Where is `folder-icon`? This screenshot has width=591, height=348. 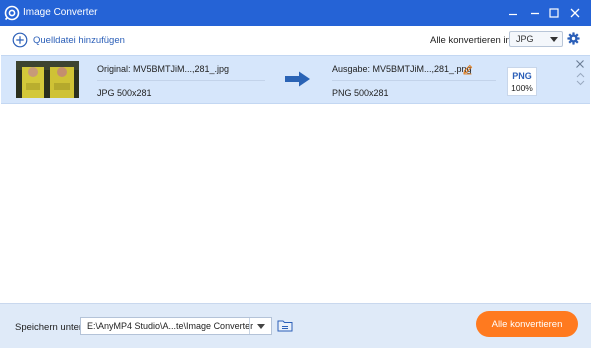 folder-icon is located at coordinates (285, 325).